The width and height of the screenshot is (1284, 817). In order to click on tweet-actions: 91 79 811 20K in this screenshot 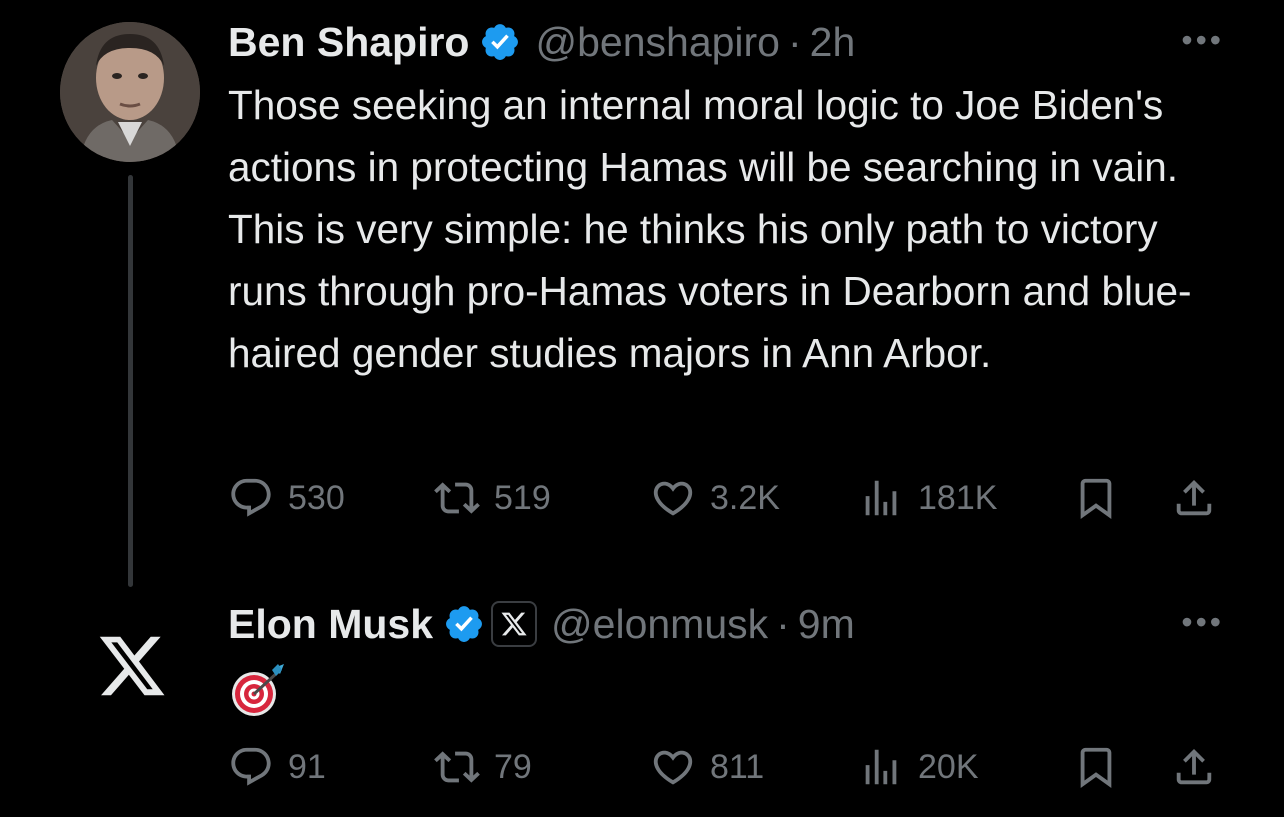, I will do `click(726, 767)`.